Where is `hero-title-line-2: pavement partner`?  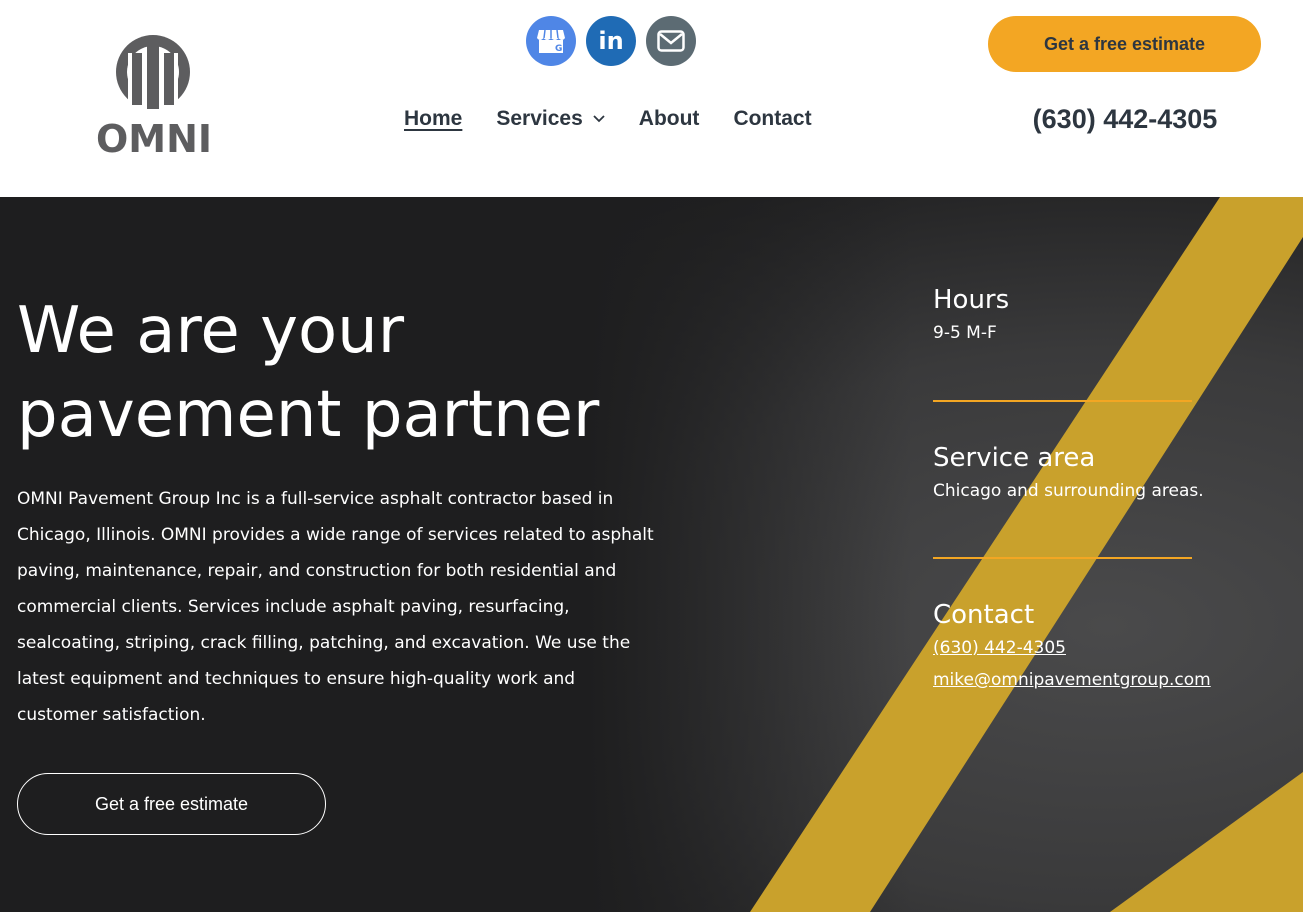 hero-title-line-2: pavement partner is located at coordinates (308, 415).